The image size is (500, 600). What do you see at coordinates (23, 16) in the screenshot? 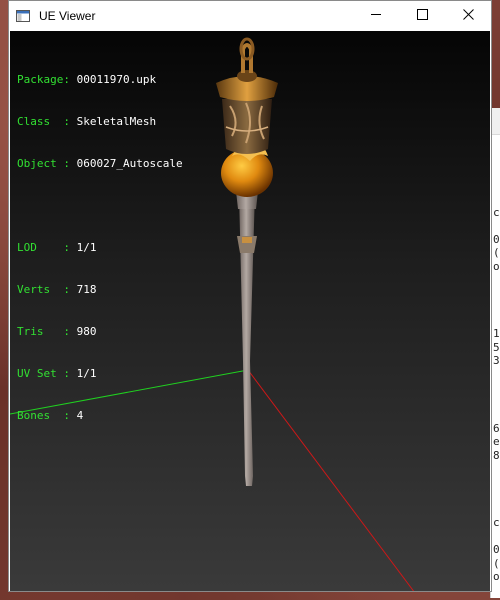
I see `app-icon` at bounding box center [23, 16].